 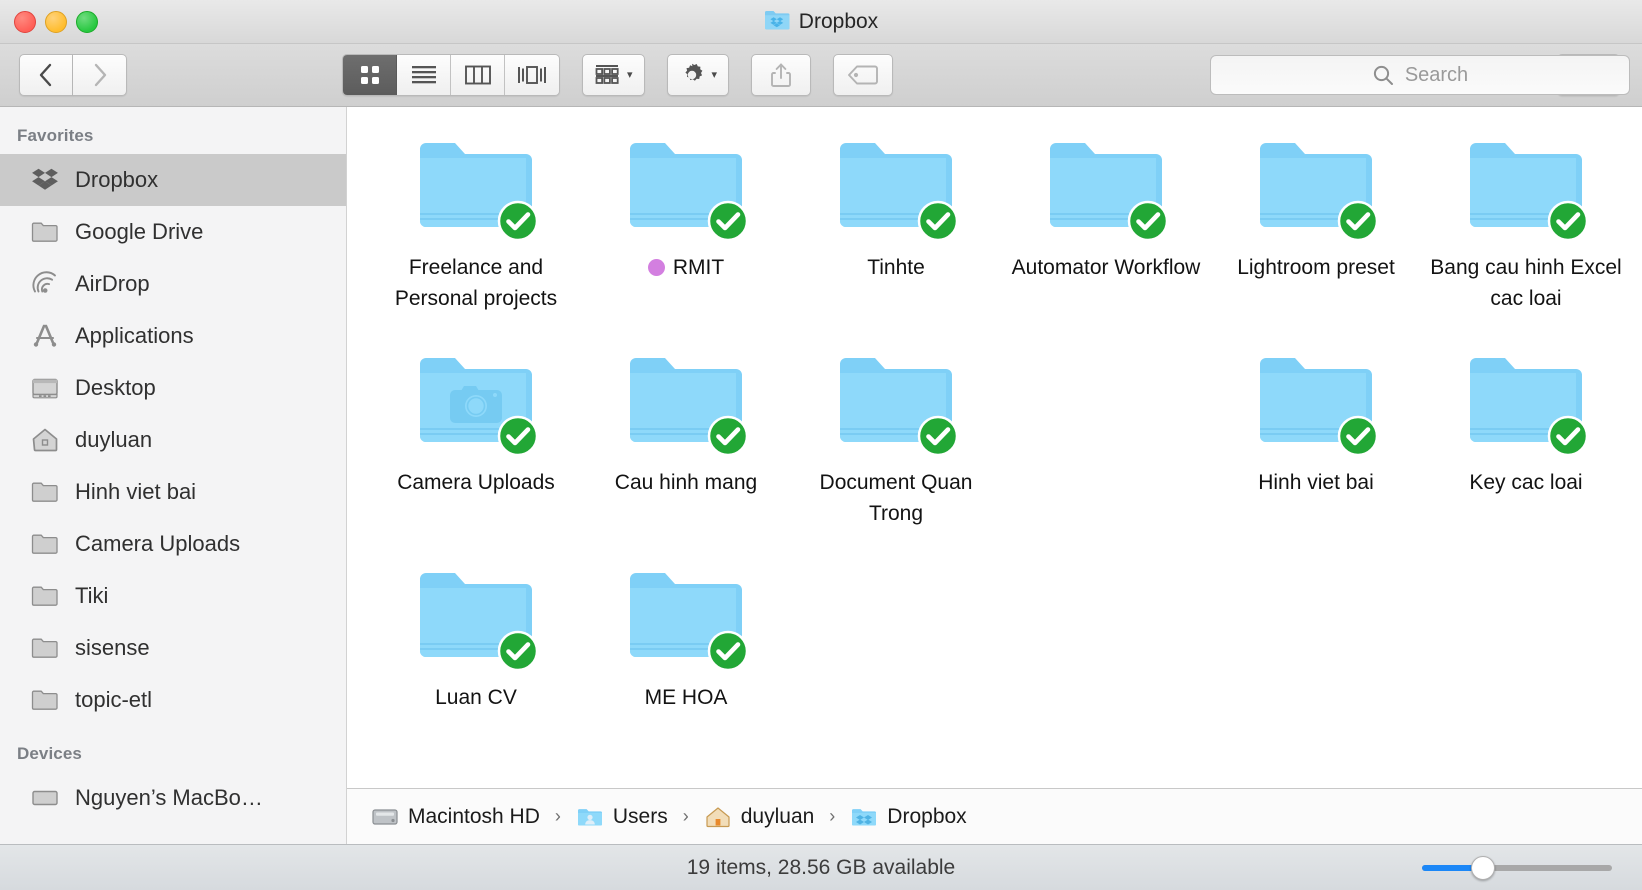 I want to click on title-bar: Dropbox, so click(x=821, y=22).